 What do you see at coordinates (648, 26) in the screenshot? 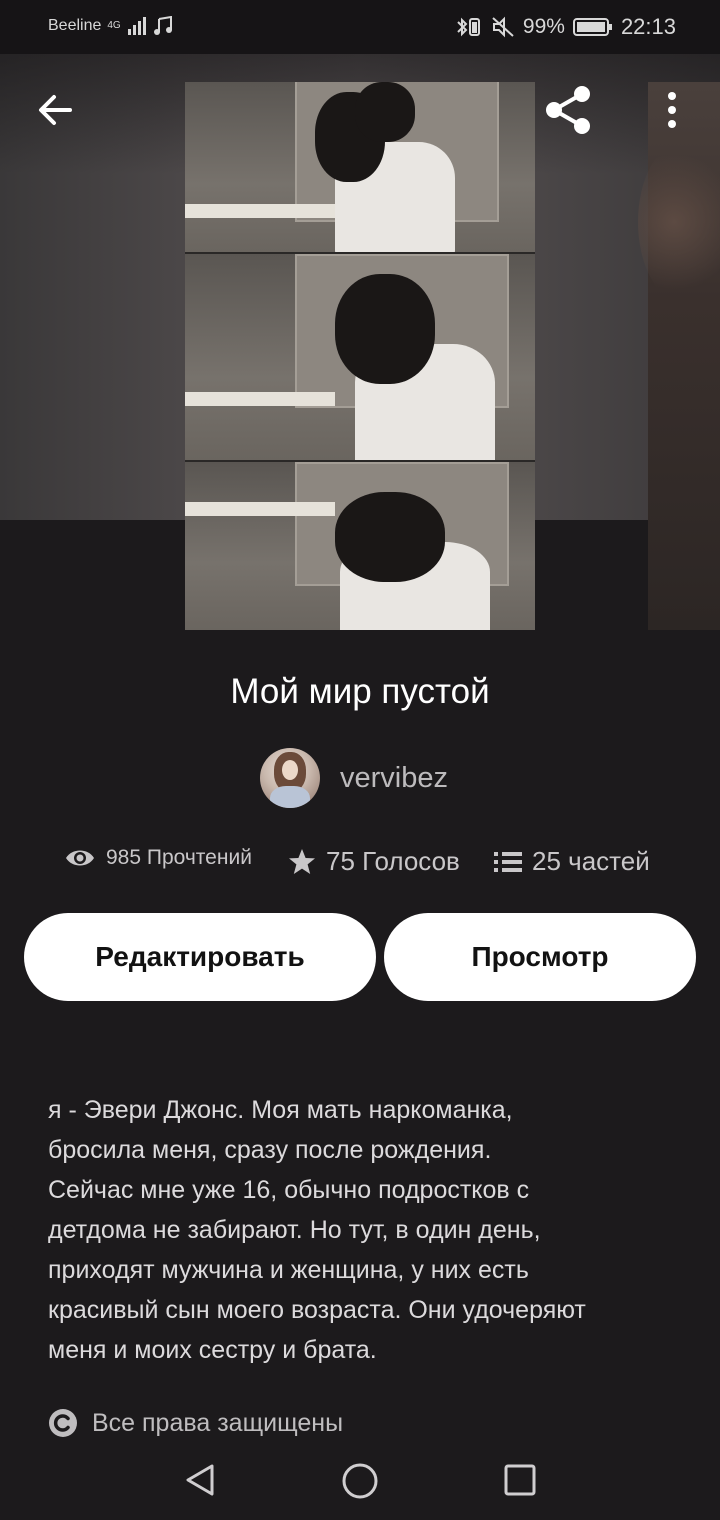
I see `clock: 22:13` at bounding box center [648, 26].